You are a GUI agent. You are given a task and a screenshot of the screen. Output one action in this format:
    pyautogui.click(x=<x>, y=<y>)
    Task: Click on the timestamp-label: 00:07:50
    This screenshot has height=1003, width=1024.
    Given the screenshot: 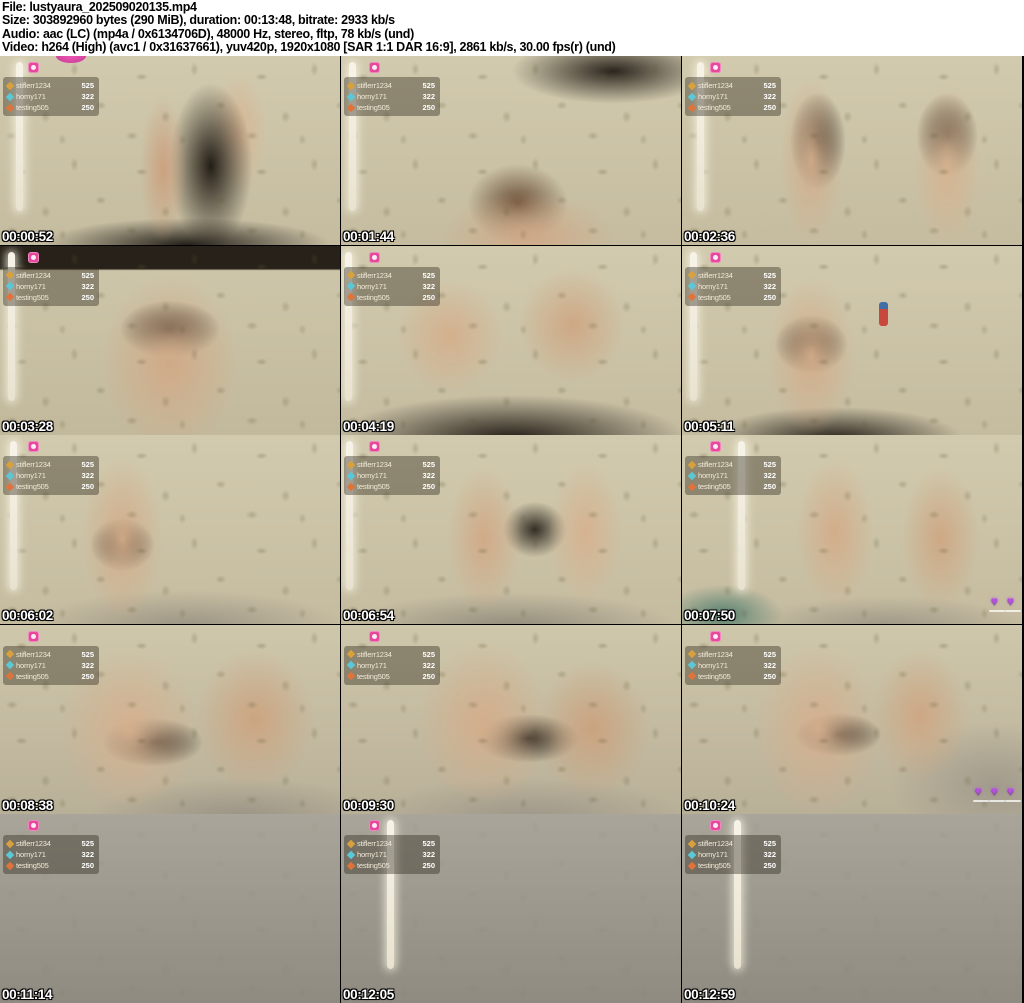 What is the action you would take?
    pyautogui.click(x=709, y=615)
    